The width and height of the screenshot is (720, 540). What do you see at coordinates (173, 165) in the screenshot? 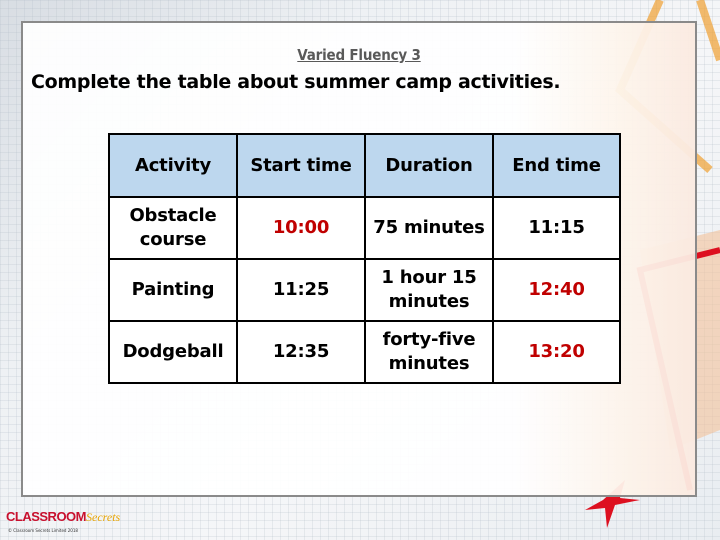
I see `header-activity: Activity` at bounding box center [173, 165].